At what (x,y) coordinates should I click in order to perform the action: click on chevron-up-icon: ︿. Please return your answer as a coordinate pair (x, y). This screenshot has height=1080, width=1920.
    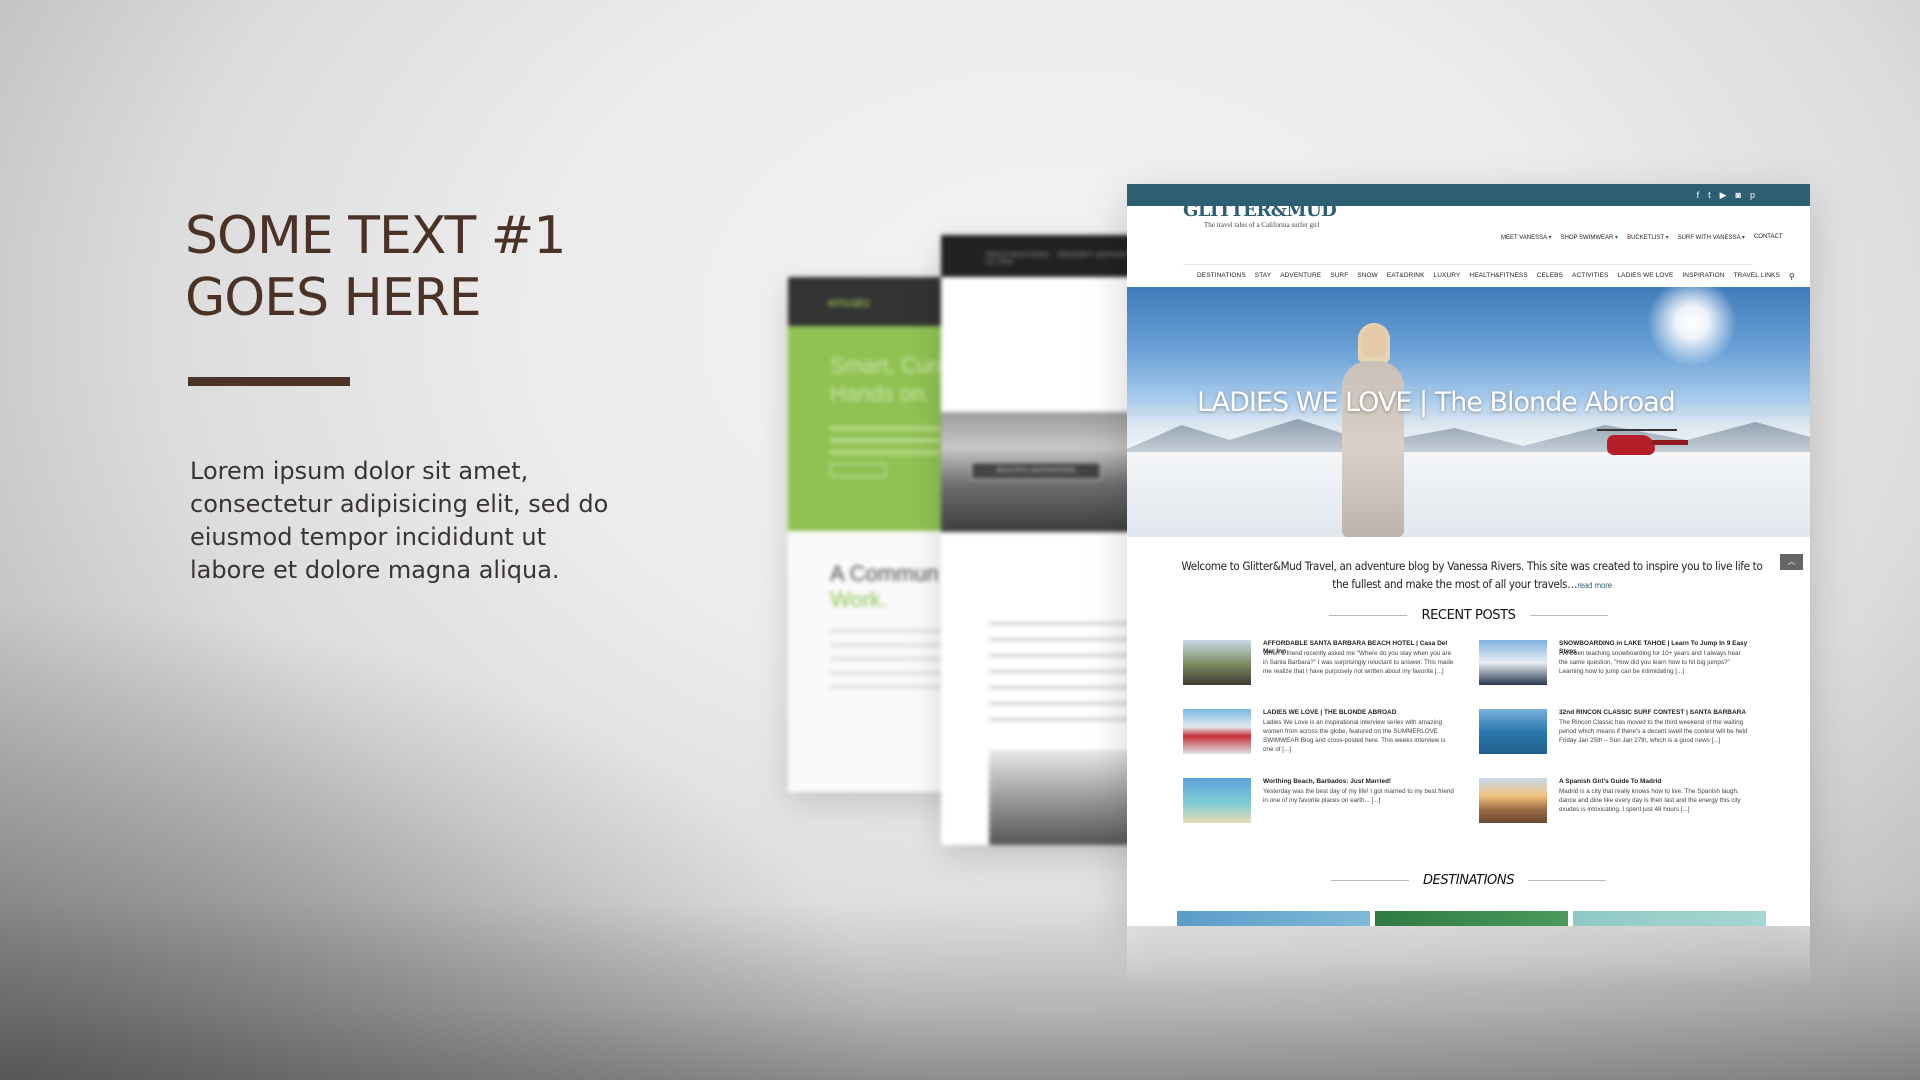
    Looking at the image, I should click on (1791, 562).